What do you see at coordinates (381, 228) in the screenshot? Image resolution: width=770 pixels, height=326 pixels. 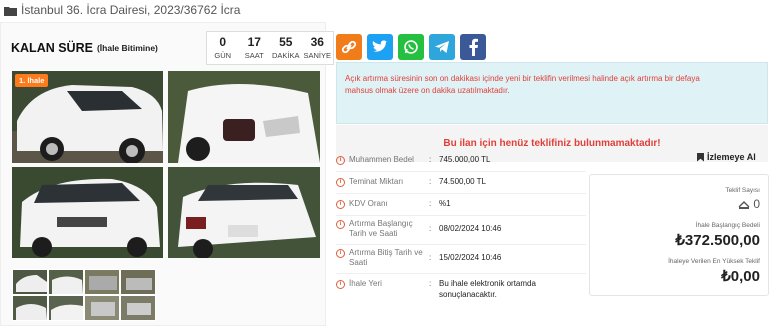 I see `detail-label: Artırma Başlangıç Tarih ve Saati` at bounding box center [381, 228].